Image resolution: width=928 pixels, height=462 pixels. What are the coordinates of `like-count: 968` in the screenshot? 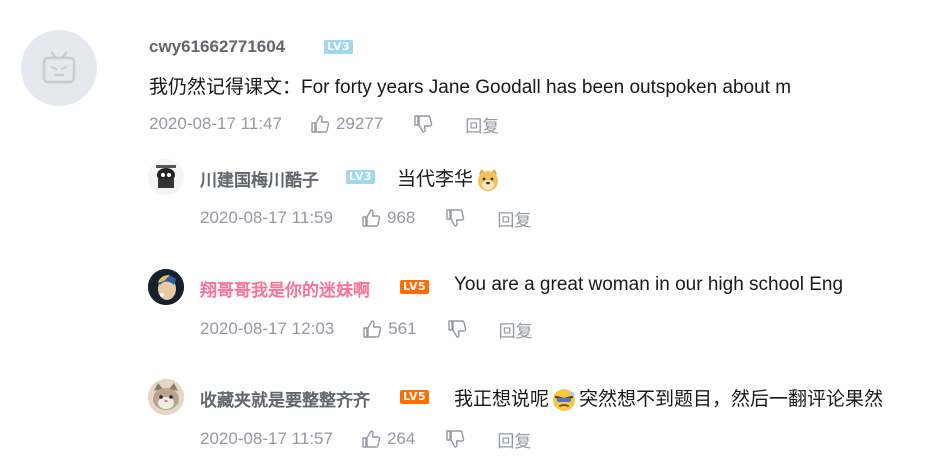 It's located at (401, 217).